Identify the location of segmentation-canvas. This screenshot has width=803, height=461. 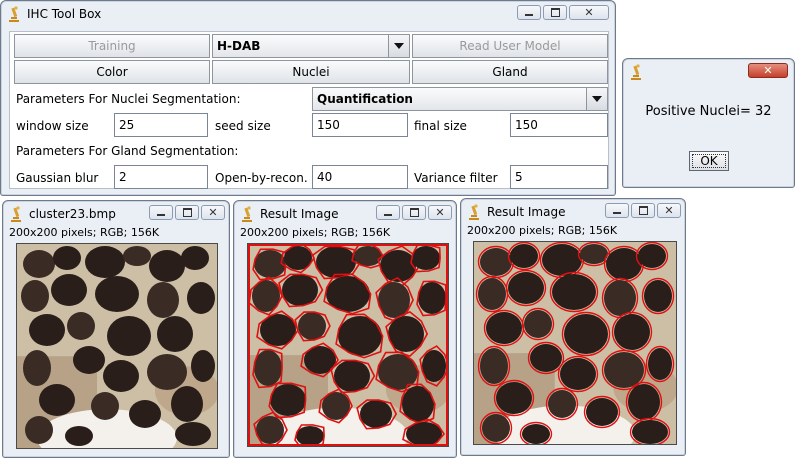
(348, 345).